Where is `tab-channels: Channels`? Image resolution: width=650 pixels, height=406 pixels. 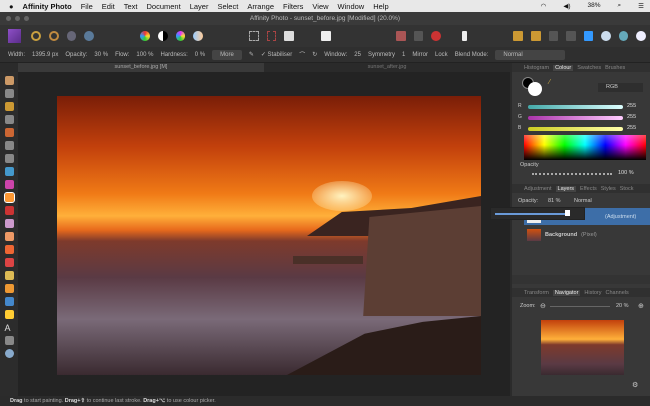 tab-channels: Channels is located at coordinates (617, 293).